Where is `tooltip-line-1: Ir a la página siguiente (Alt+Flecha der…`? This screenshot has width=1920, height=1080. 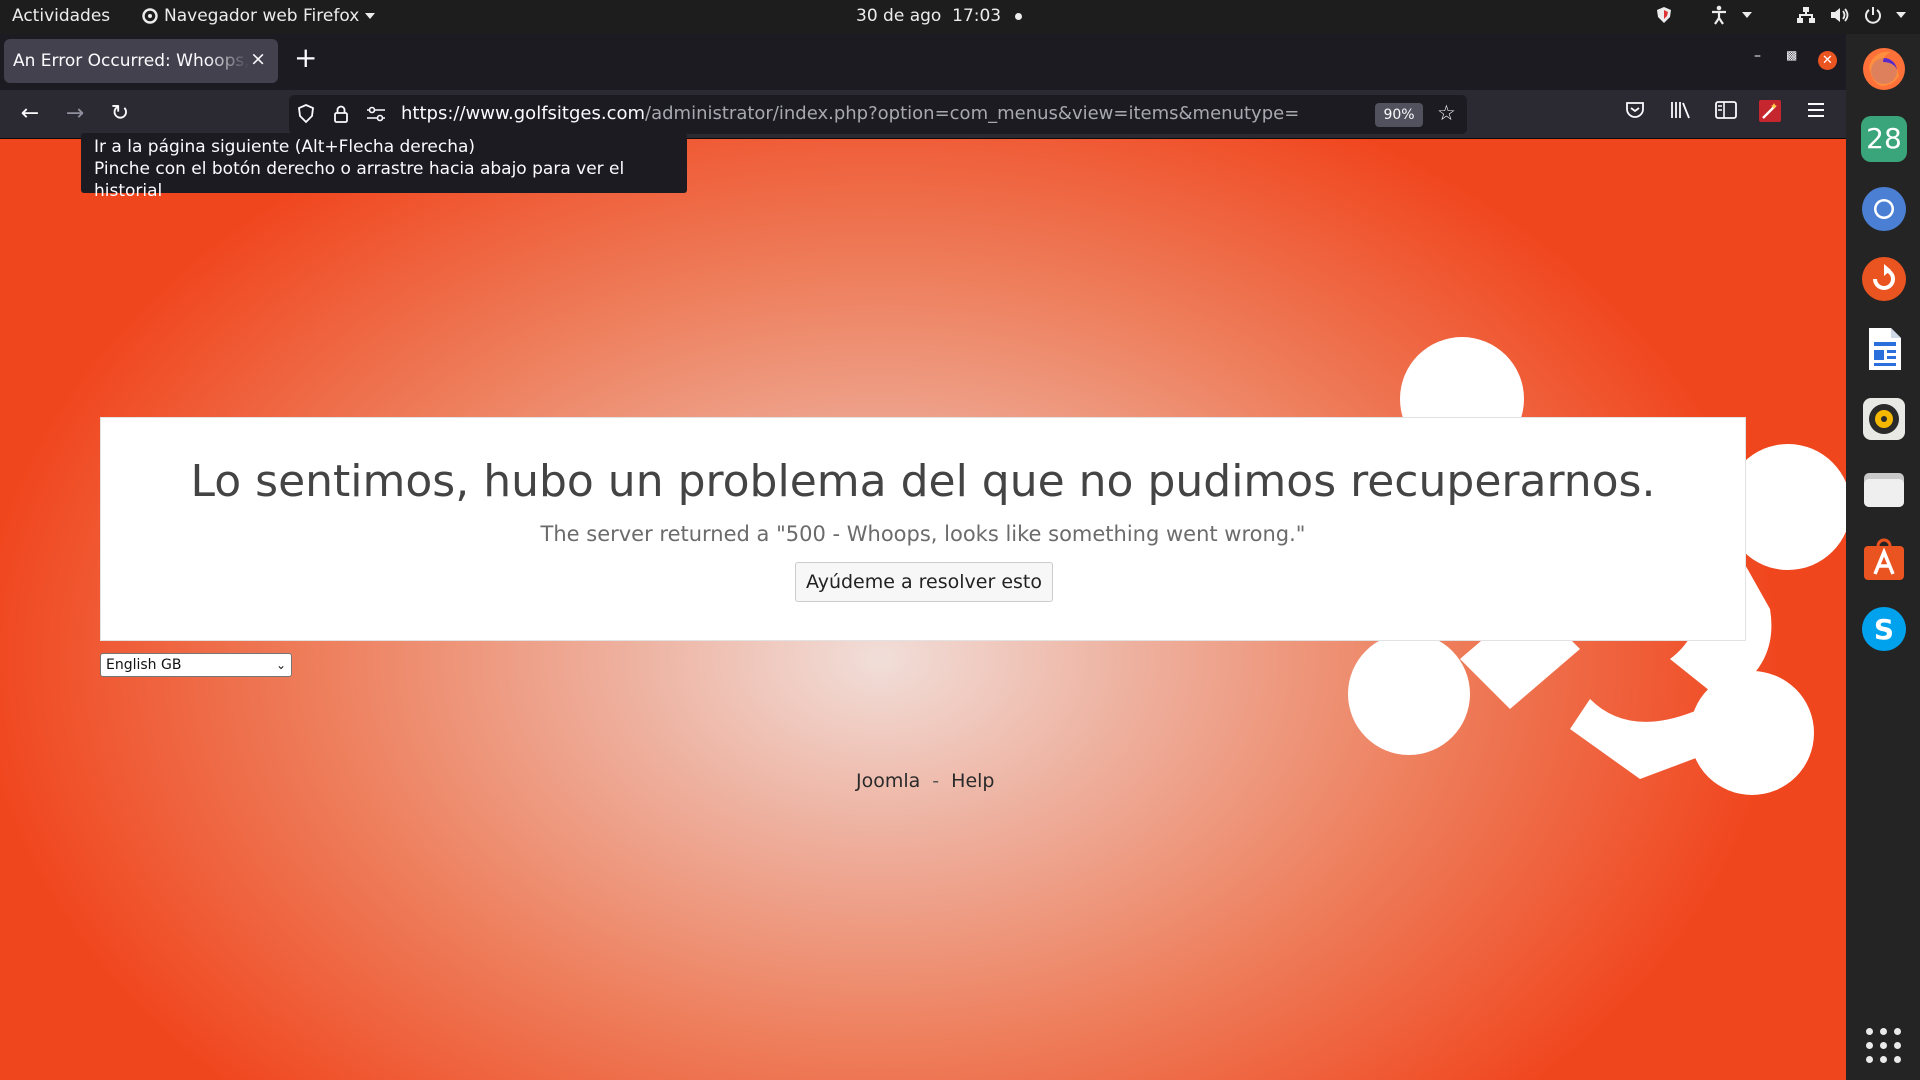
tooltip-line-1: Ir a la página siguiente (Alt+Flecha der… is located at coordinates (285, 147).